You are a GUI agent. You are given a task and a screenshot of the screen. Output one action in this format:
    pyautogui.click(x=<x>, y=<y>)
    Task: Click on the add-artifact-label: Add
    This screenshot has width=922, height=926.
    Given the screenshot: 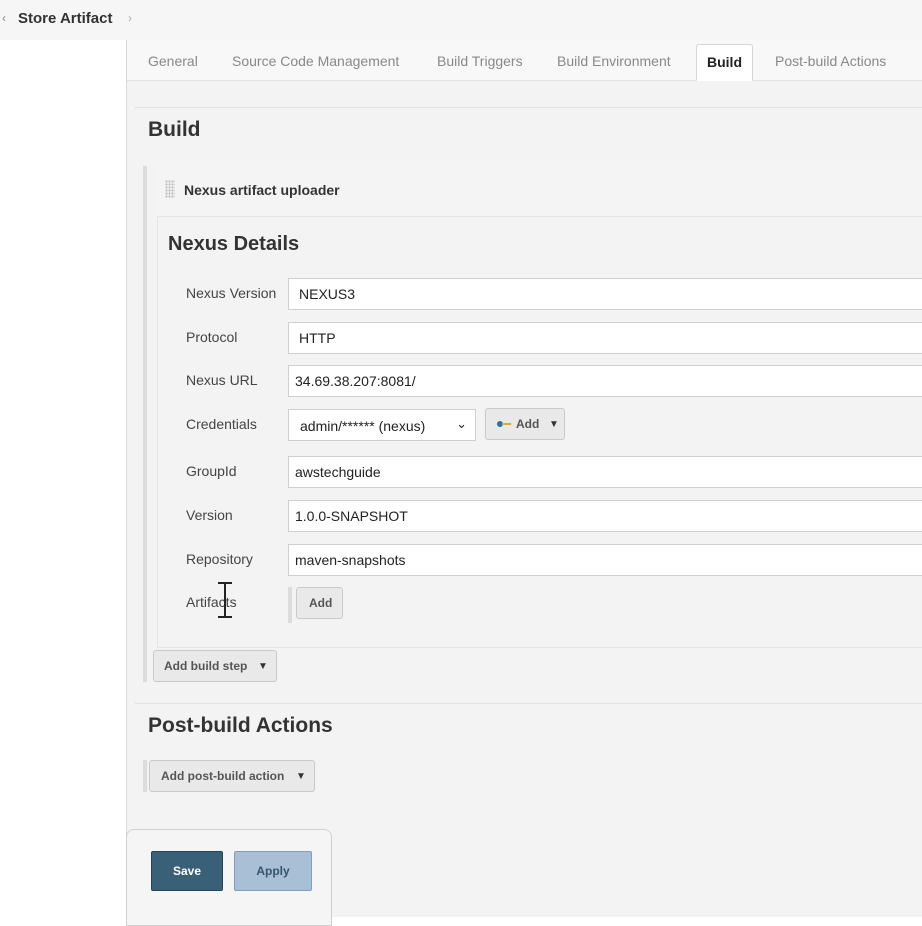 What is the action you would take?
    pyautogui.click(x=321, y=603)
    